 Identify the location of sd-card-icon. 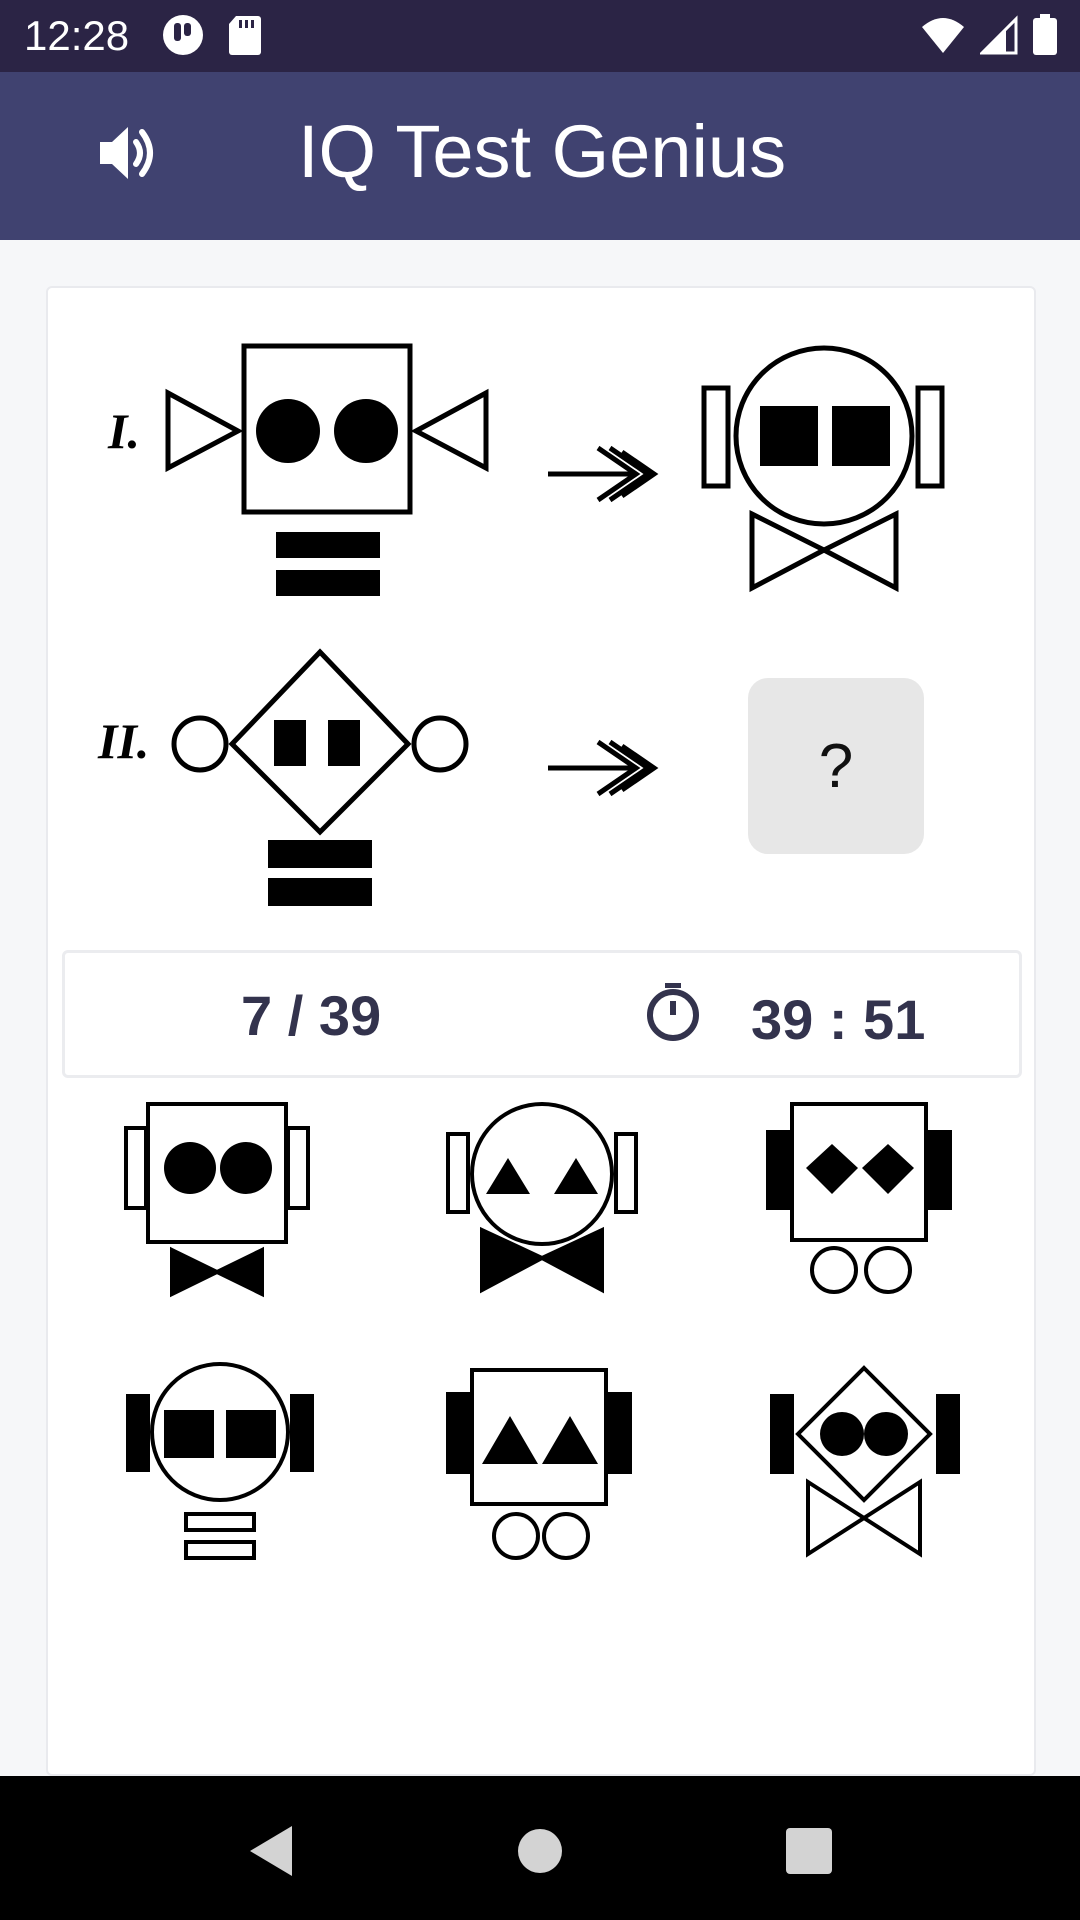
(245, 37).